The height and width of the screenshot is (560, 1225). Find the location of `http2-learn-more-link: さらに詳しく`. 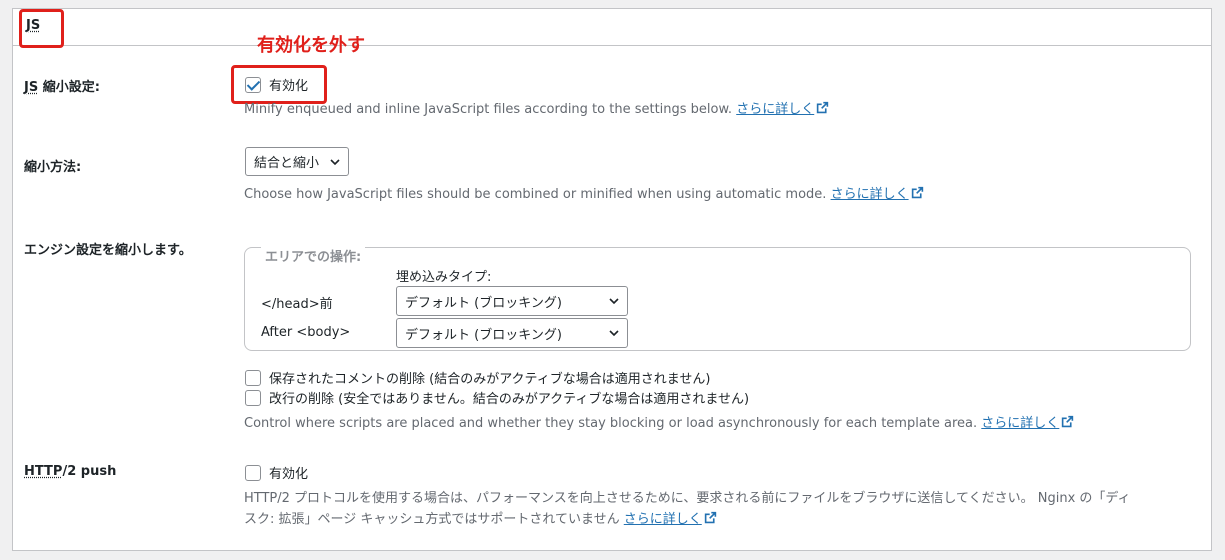

http2-learn-more-link: さらに詳しく is located at coordinates (663, 519).